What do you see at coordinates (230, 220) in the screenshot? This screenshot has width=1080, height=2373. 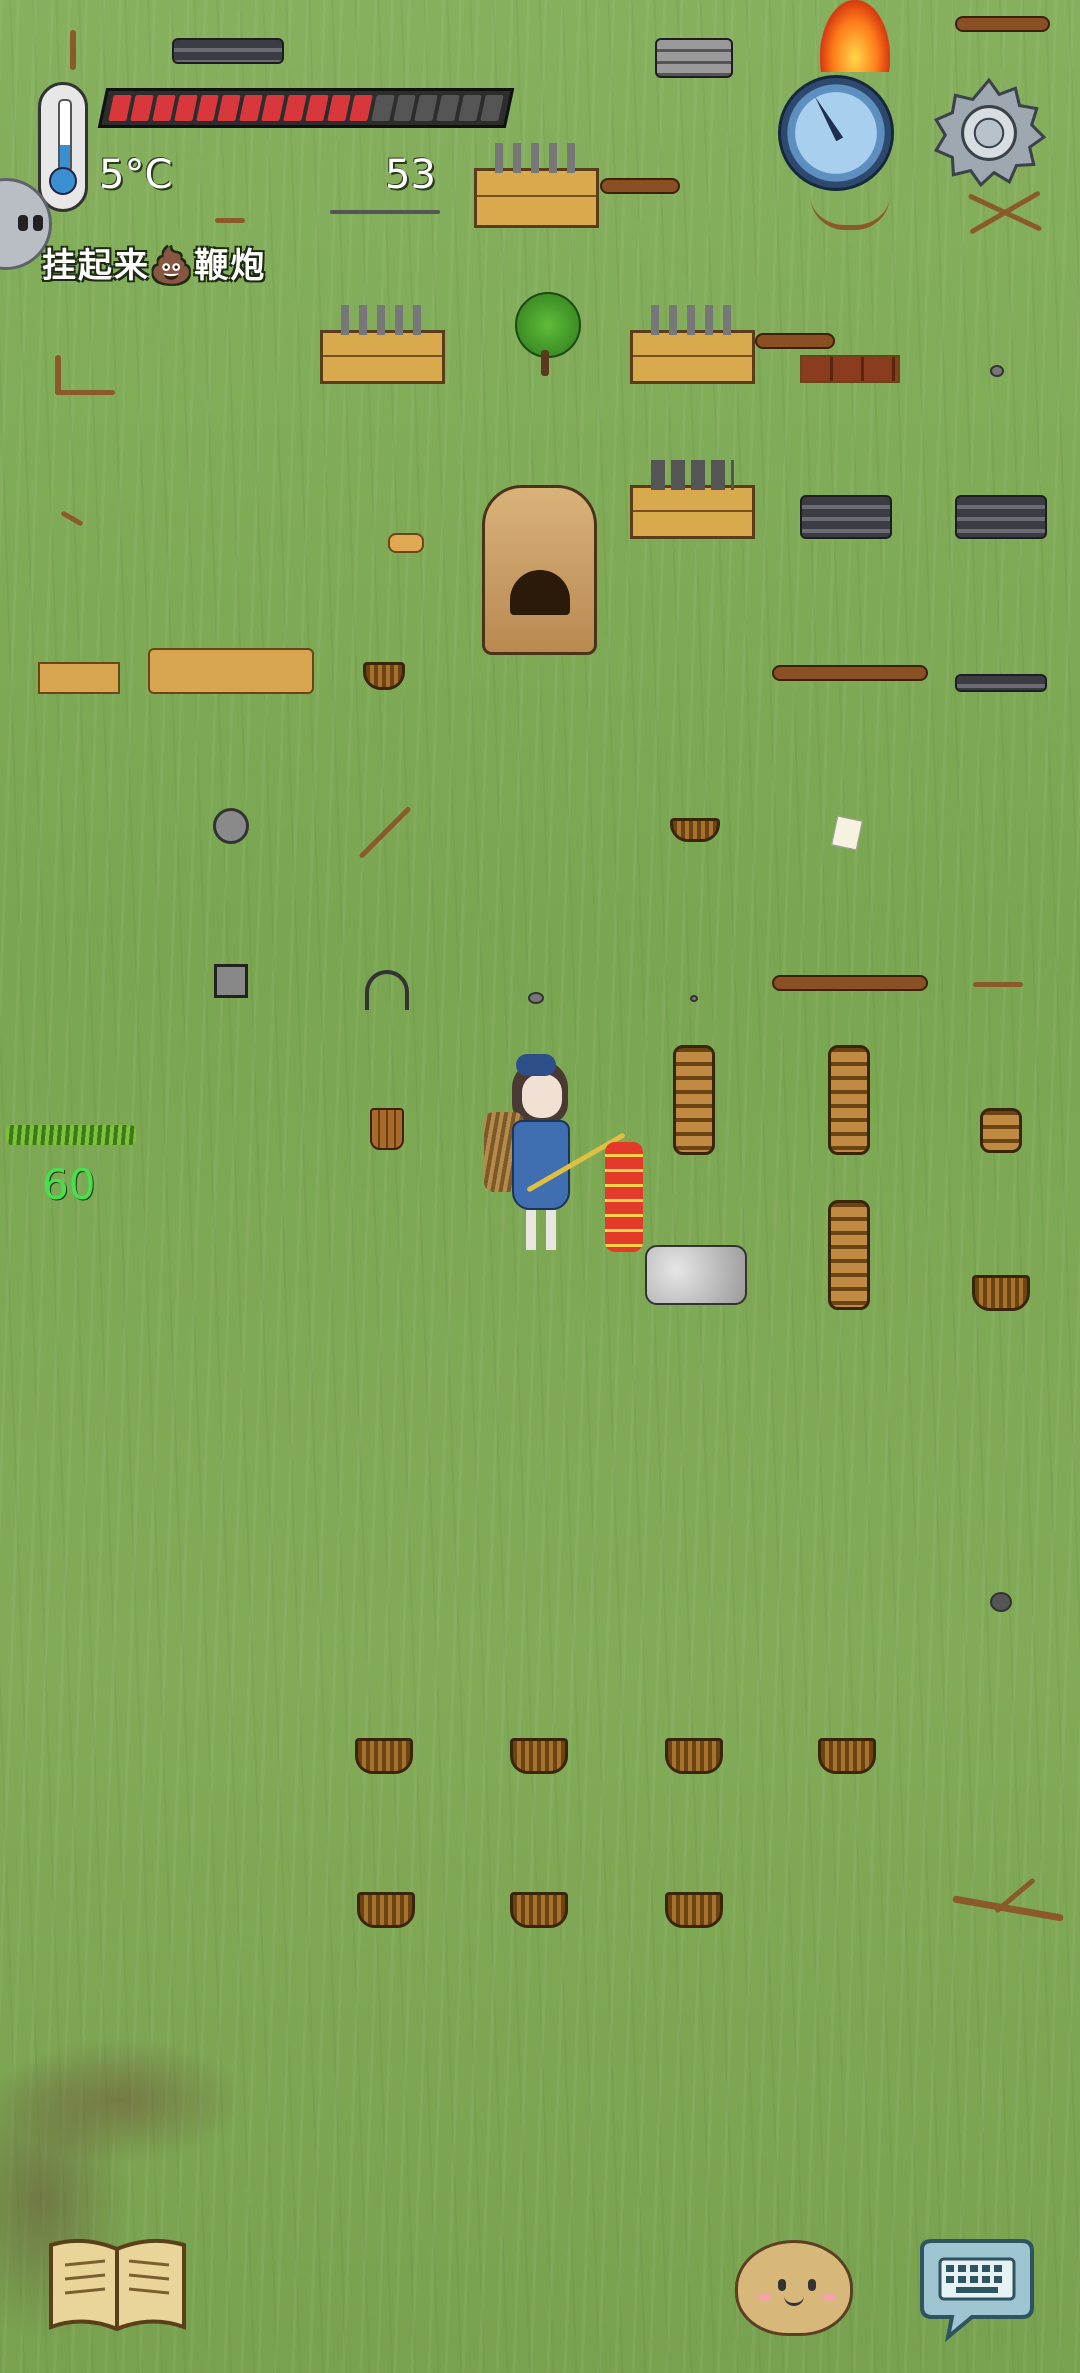 I see `small-stick-item` at bounding box center [230, 220].